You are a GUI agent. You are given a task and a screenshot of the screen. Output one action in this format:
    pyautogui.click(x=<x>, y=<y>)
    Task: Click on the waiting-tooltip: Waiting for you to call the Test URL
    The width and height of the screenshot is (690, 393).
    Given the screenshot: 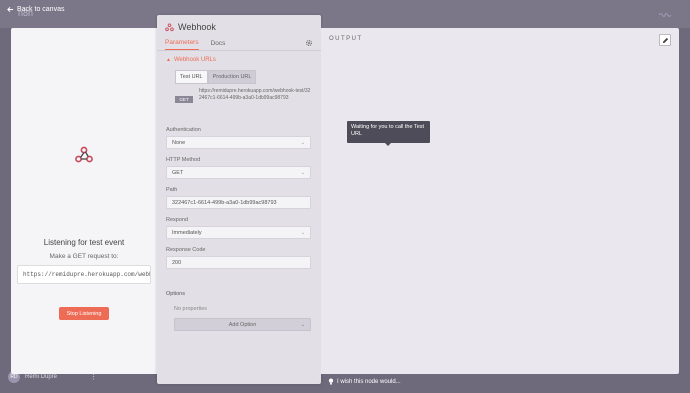 What is the action you would take?
    pyautogui.click(x=388, y=133)
    